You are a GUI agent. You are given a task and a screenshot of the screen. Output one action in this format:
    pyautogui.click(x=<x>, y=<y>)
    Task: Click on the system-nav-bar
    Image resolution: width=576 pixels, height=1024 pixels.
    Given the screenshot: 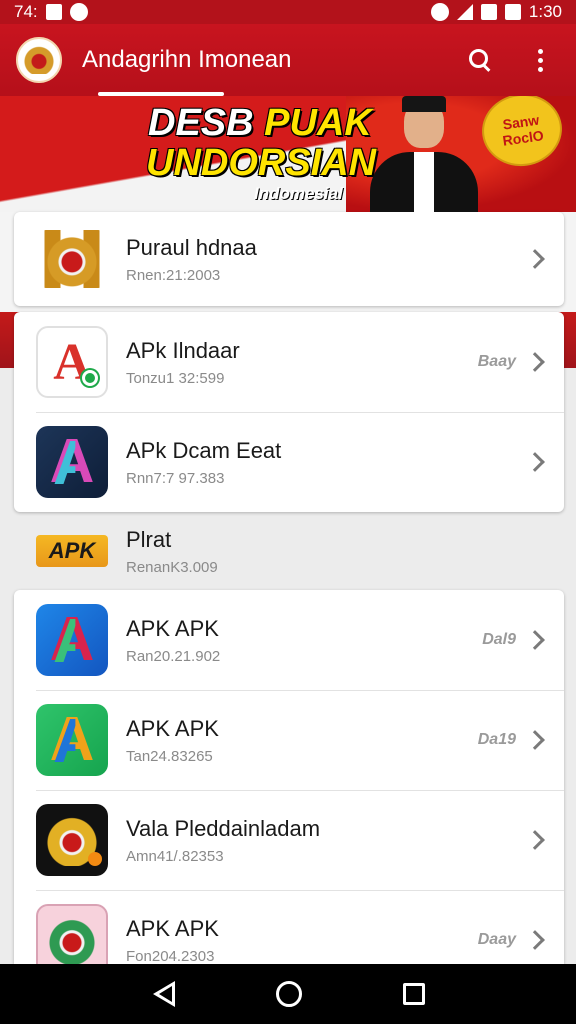 What is the action you would take?
    pyautogui.click(x=288, y=994)
    